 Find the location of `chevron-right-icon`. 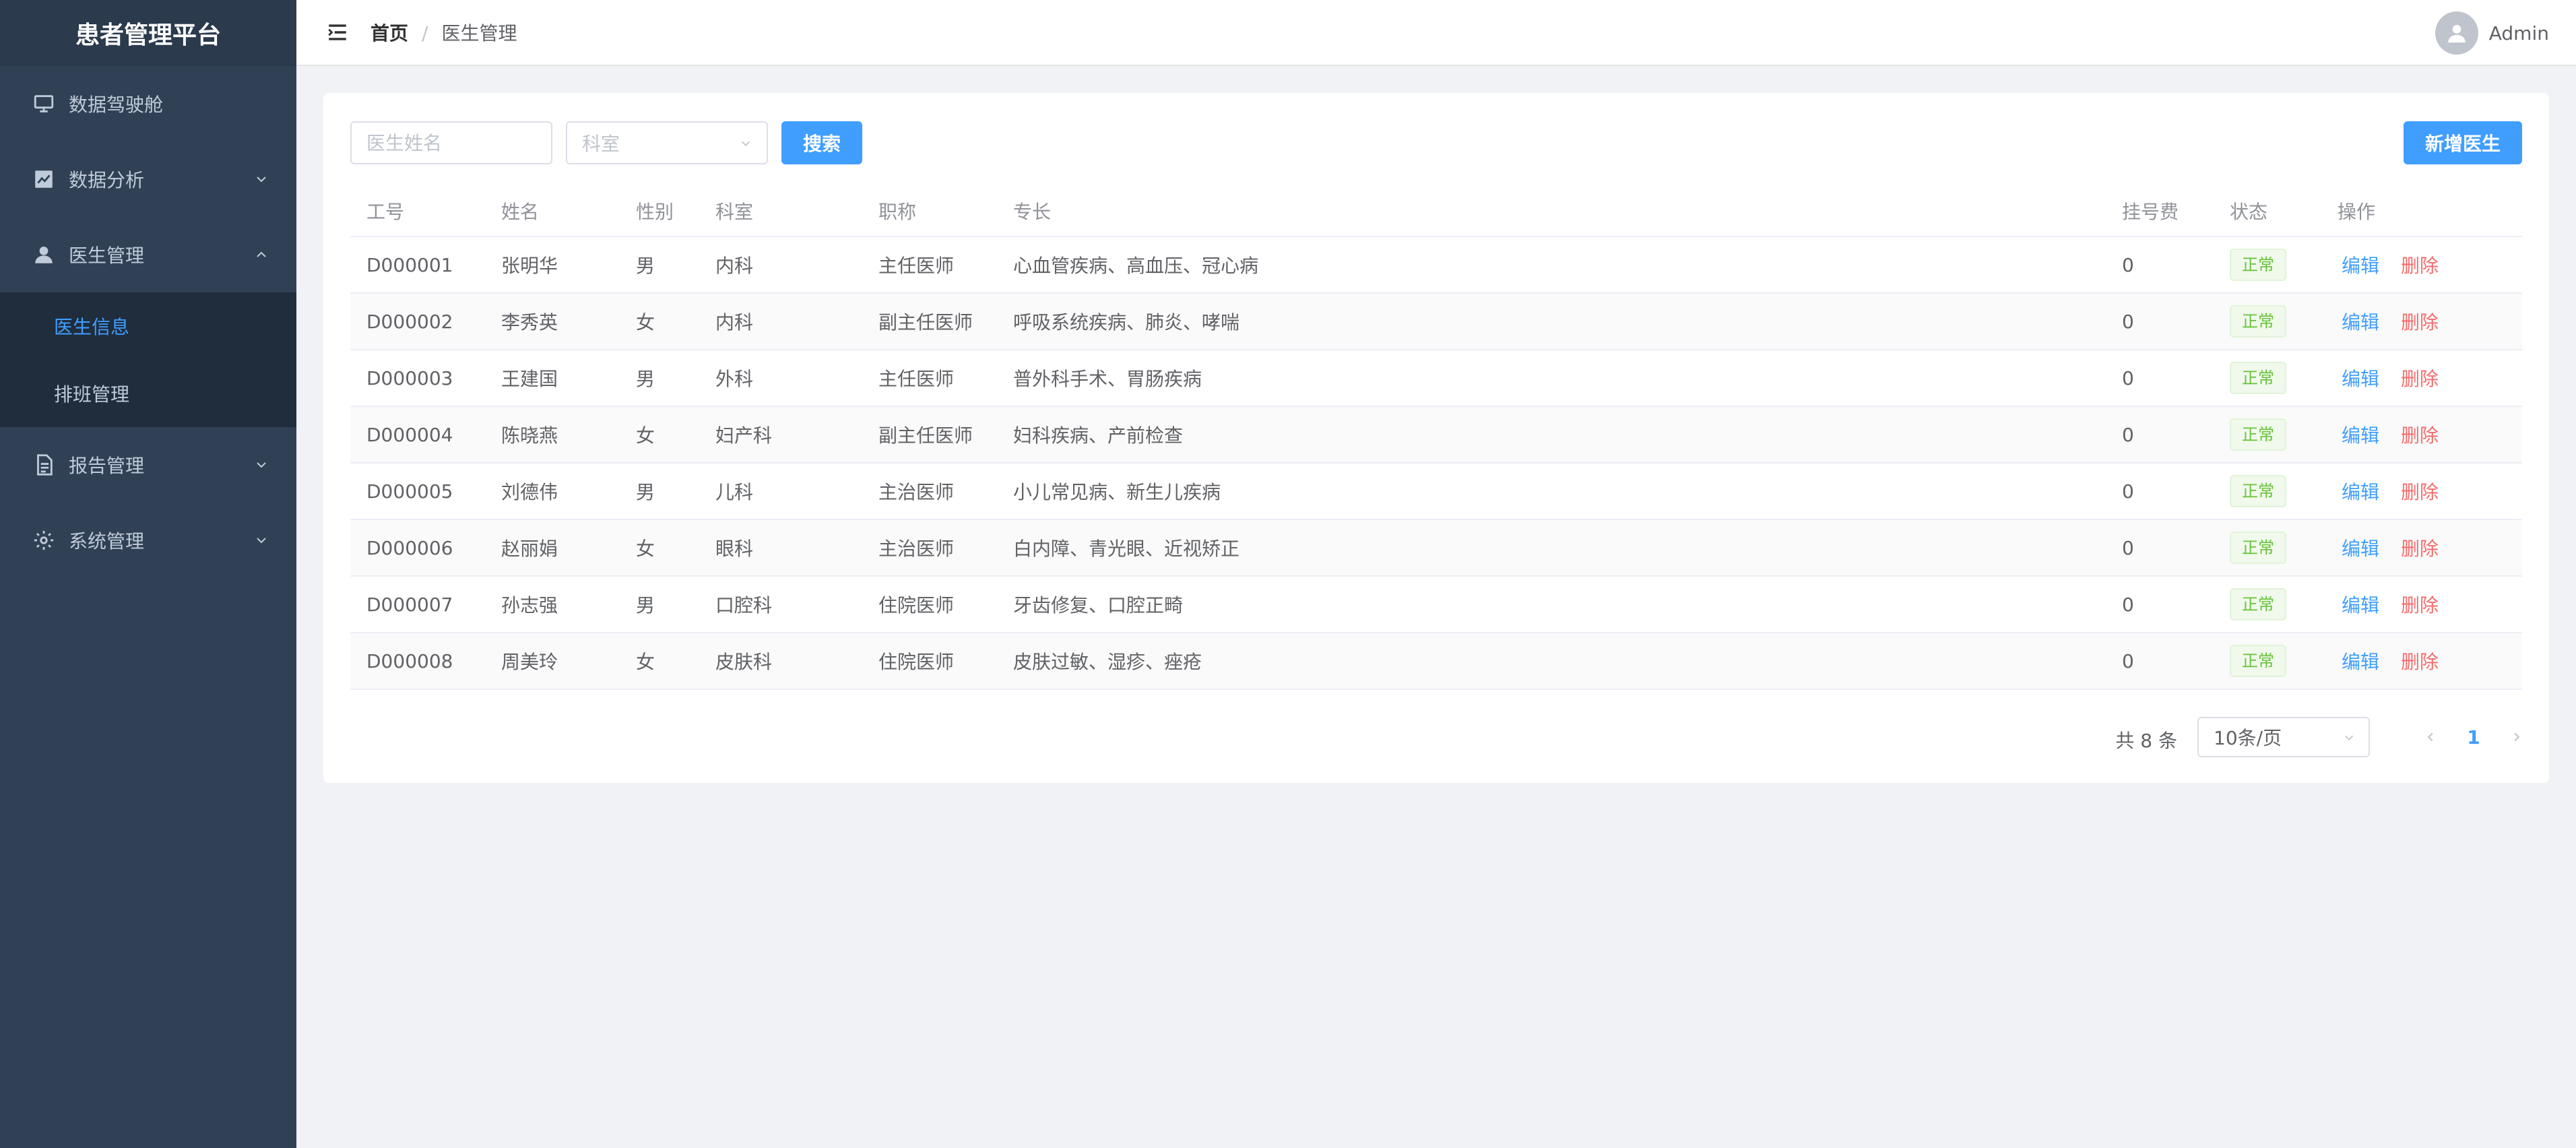

chevron-right-icon is located at coordinates (2517, 737).